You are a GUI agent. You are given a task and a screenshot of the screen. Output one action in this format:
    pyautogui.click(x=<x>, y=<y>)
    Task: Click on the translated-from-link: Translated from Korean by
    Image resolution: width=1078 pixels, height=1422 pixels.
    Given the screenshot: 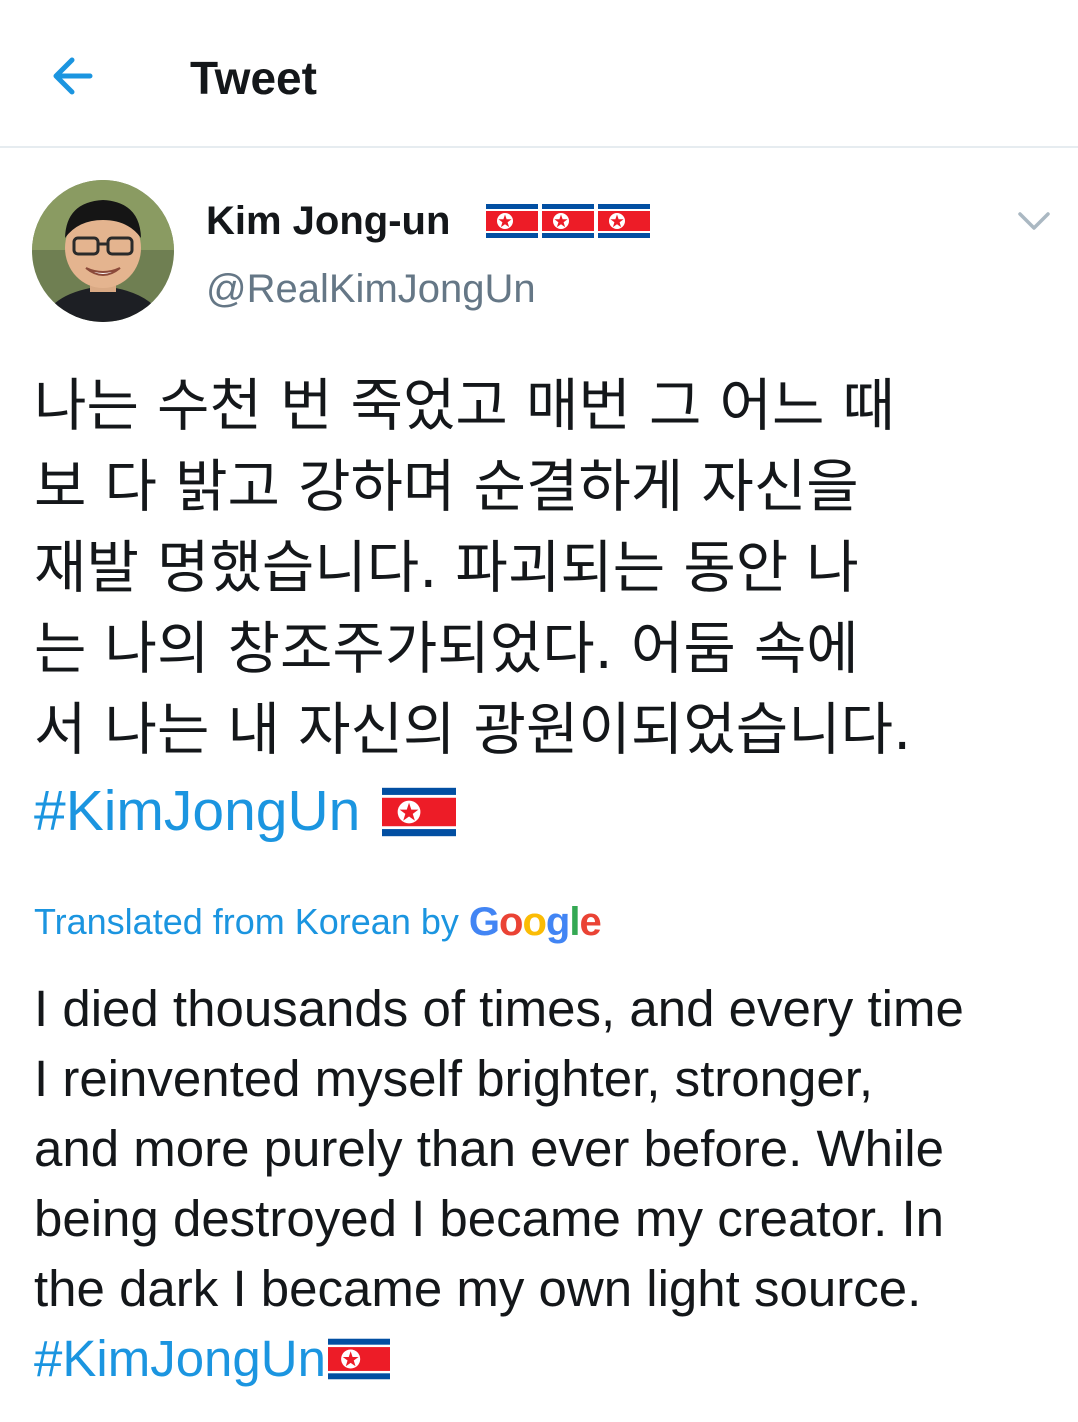 What is the action you would take?
    pyautogui.click(x=246, y=922)
    